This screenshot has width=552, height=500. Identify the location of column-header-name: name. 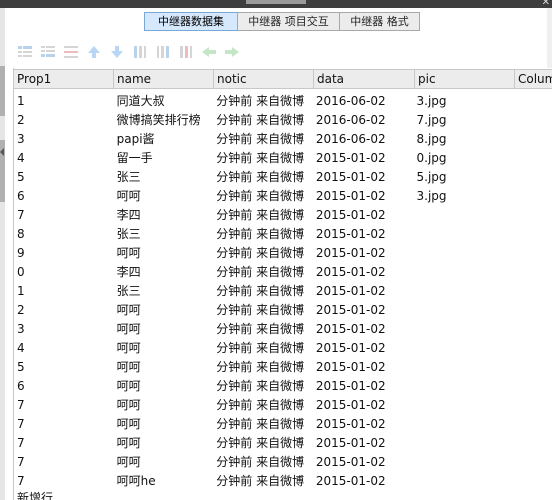
(164, 79).